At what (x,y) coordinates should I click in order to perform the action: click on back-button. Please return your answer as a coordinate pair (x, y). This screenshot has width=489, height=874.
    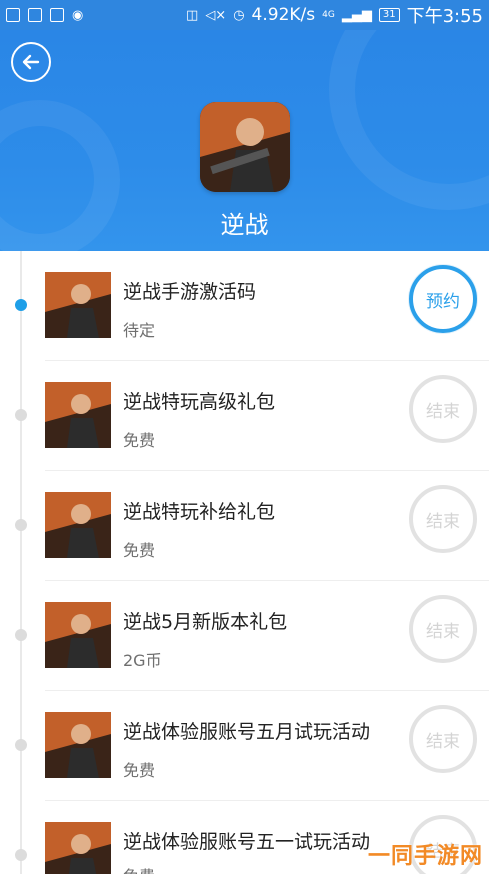
    Looking at the image, I should click on (31, 62).